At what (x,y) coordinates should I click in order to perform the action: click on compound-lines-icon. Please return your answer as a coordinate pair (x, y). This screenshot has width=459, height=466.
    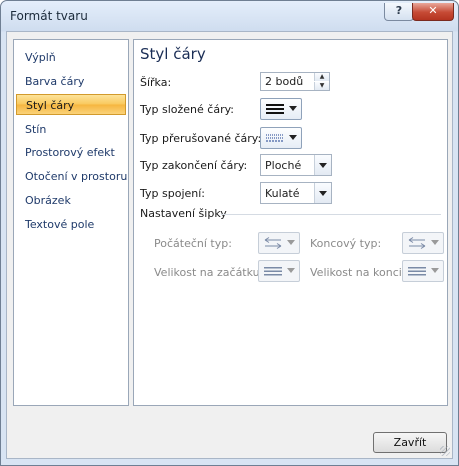
    Looking at the image, I should click on (275, 109).